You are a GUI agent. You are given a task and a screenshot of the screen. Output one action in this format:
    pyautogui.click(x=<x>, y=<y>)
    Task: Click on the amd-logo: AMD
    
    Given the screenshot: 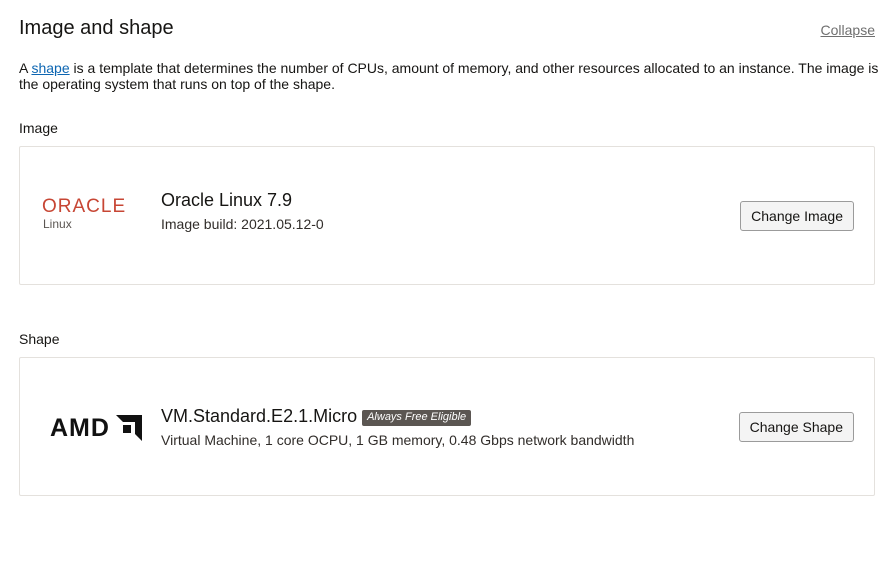 What is the action you would take?
    pyautogui.click(x=102, y=428)
    